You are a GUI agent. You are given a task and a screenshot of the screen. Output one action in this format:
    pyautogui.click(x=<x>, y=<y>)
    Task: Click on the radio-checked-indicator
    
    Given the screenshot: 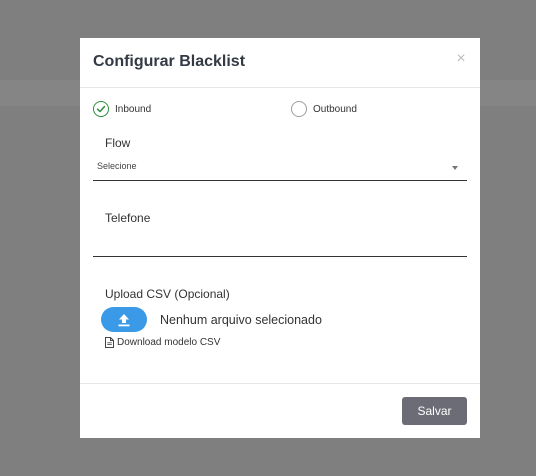 What is the action you would take?
    pyautogui.click(x=101, y=109)
    